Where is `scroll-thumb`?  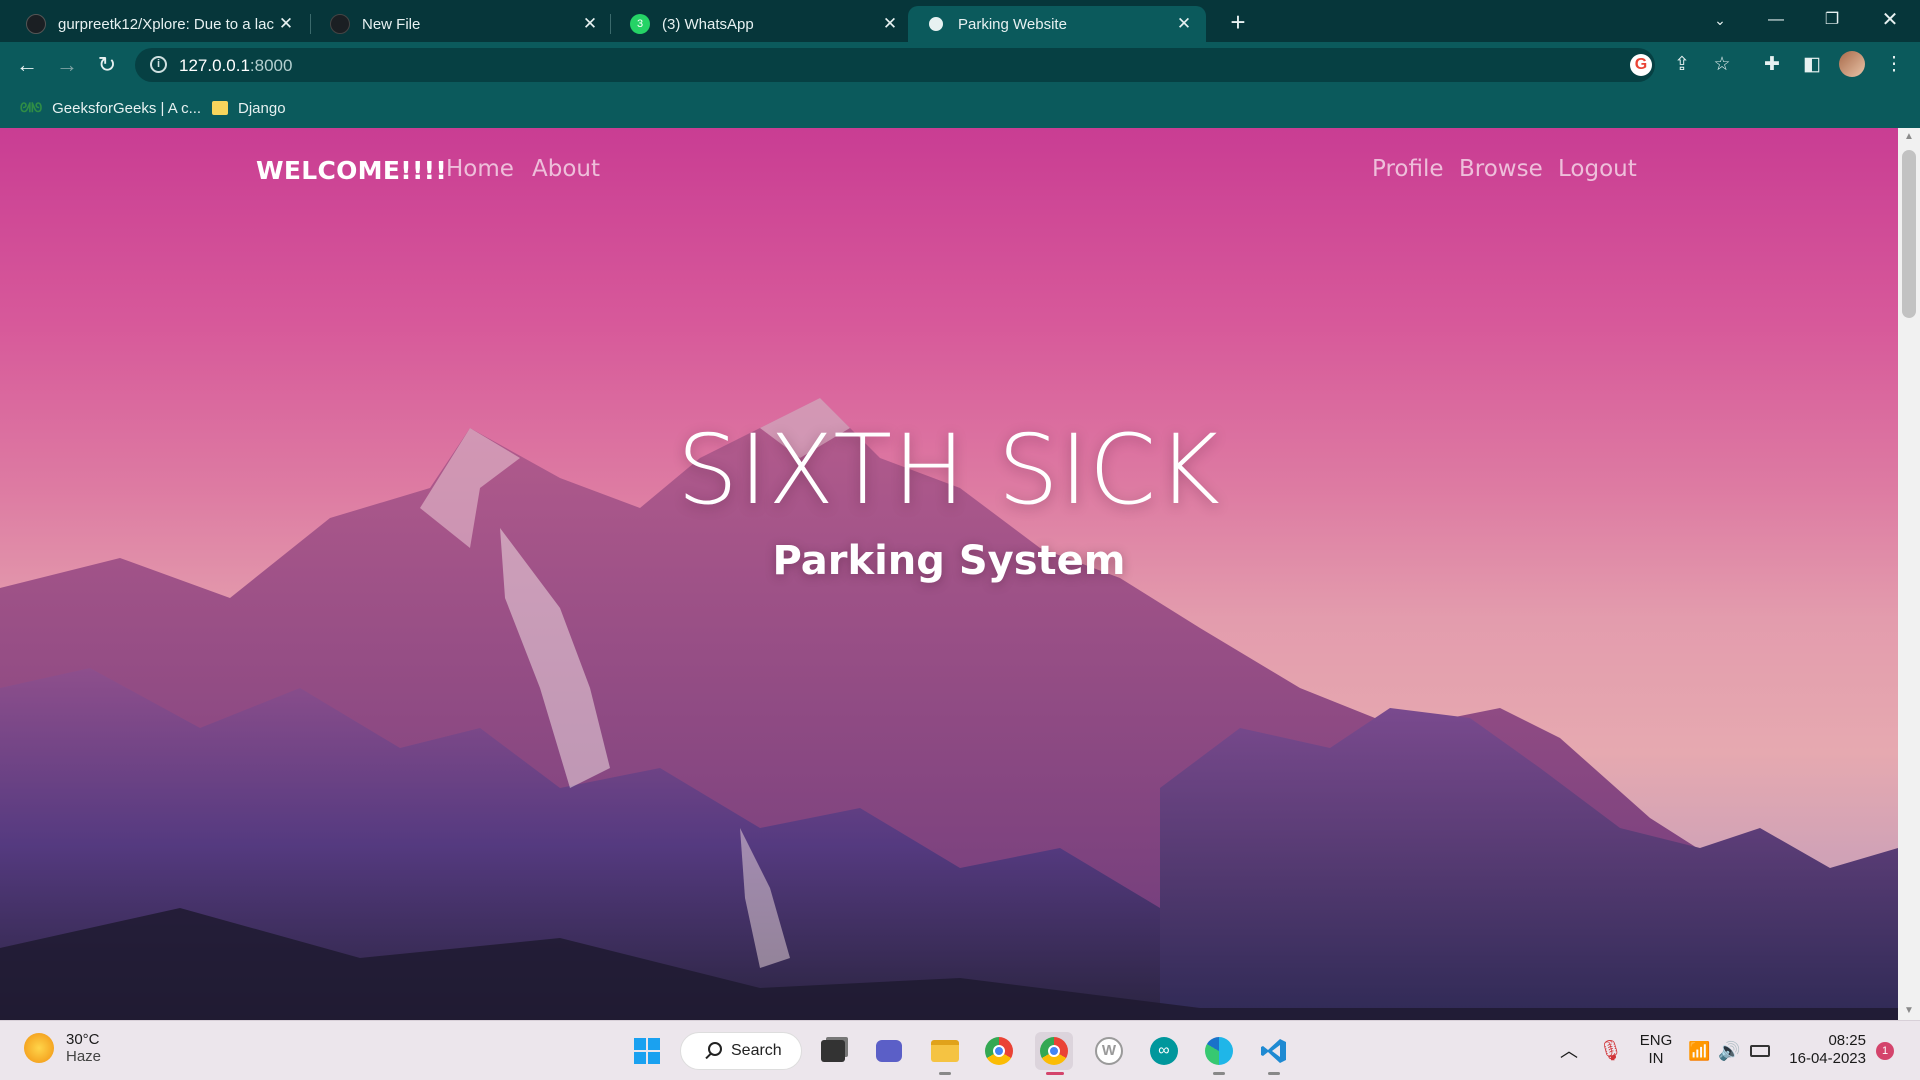 scroll-thumb is located at coordinates (1909, 234).